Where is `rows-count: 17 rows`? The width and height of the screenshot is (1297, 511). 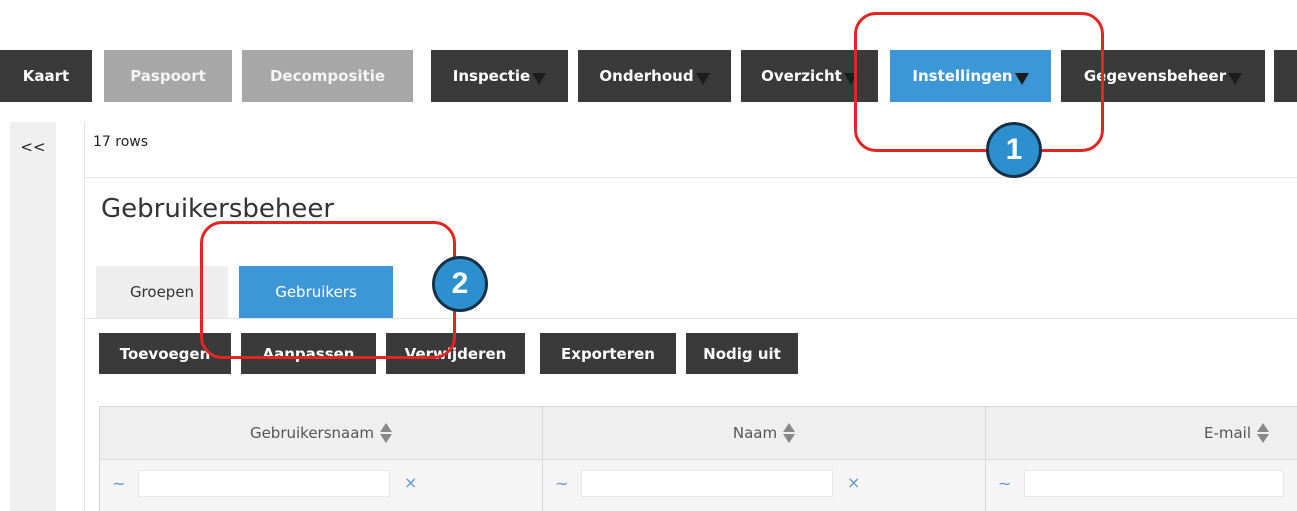 rows-count: 17 rows is located at coordinates (121, 142).